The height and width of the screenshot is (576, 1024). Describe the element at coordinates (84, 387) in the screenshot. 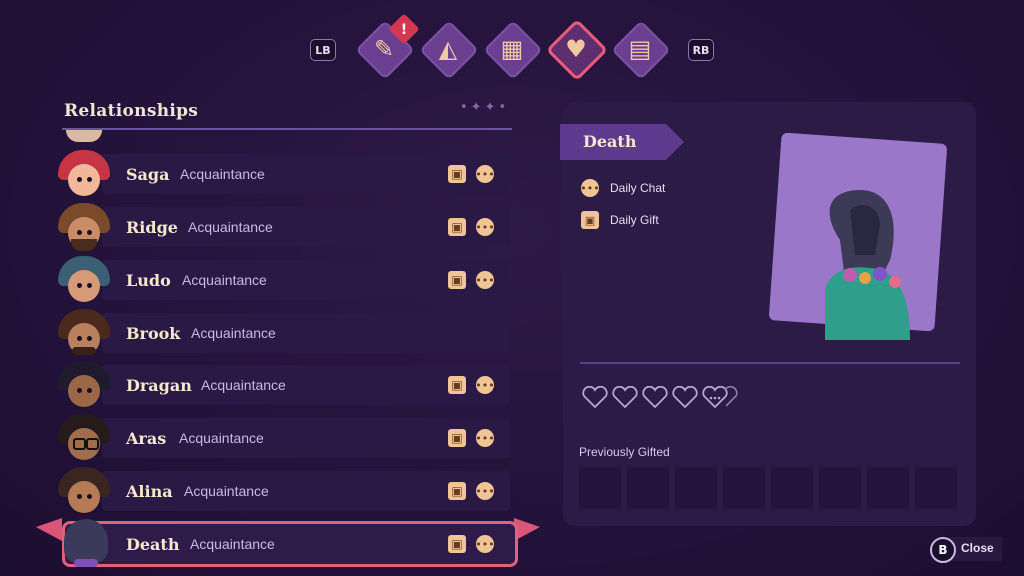

I see `avatar-dragan` at that location.